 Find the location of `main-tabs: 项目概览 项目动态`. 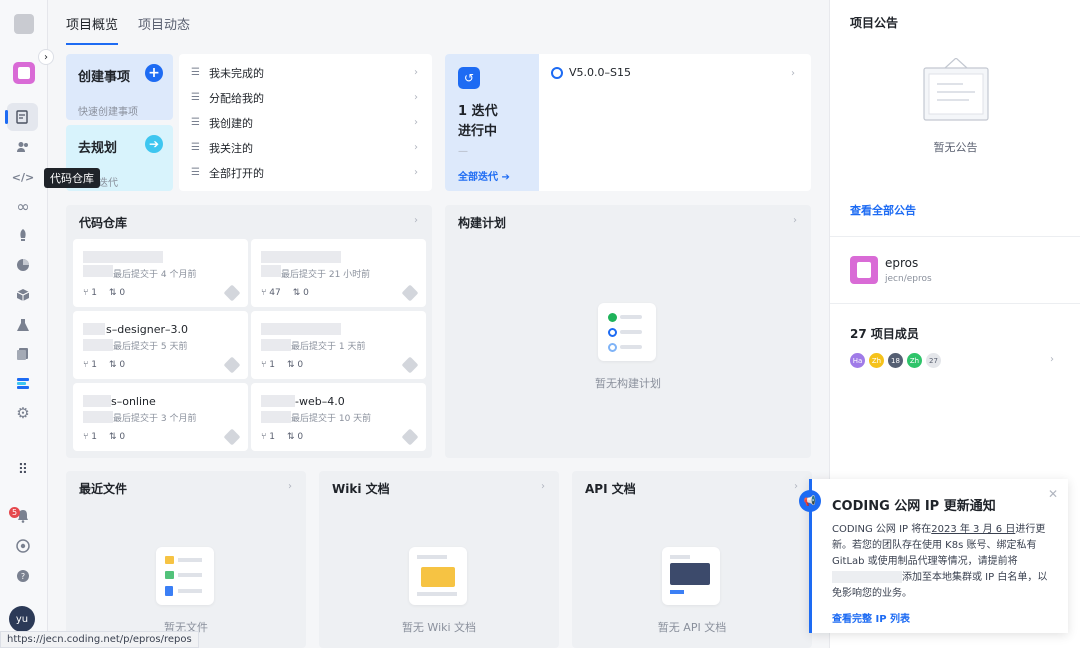

main-tabs: 项目概览 项目动态 is located at coordinates (128, 29).